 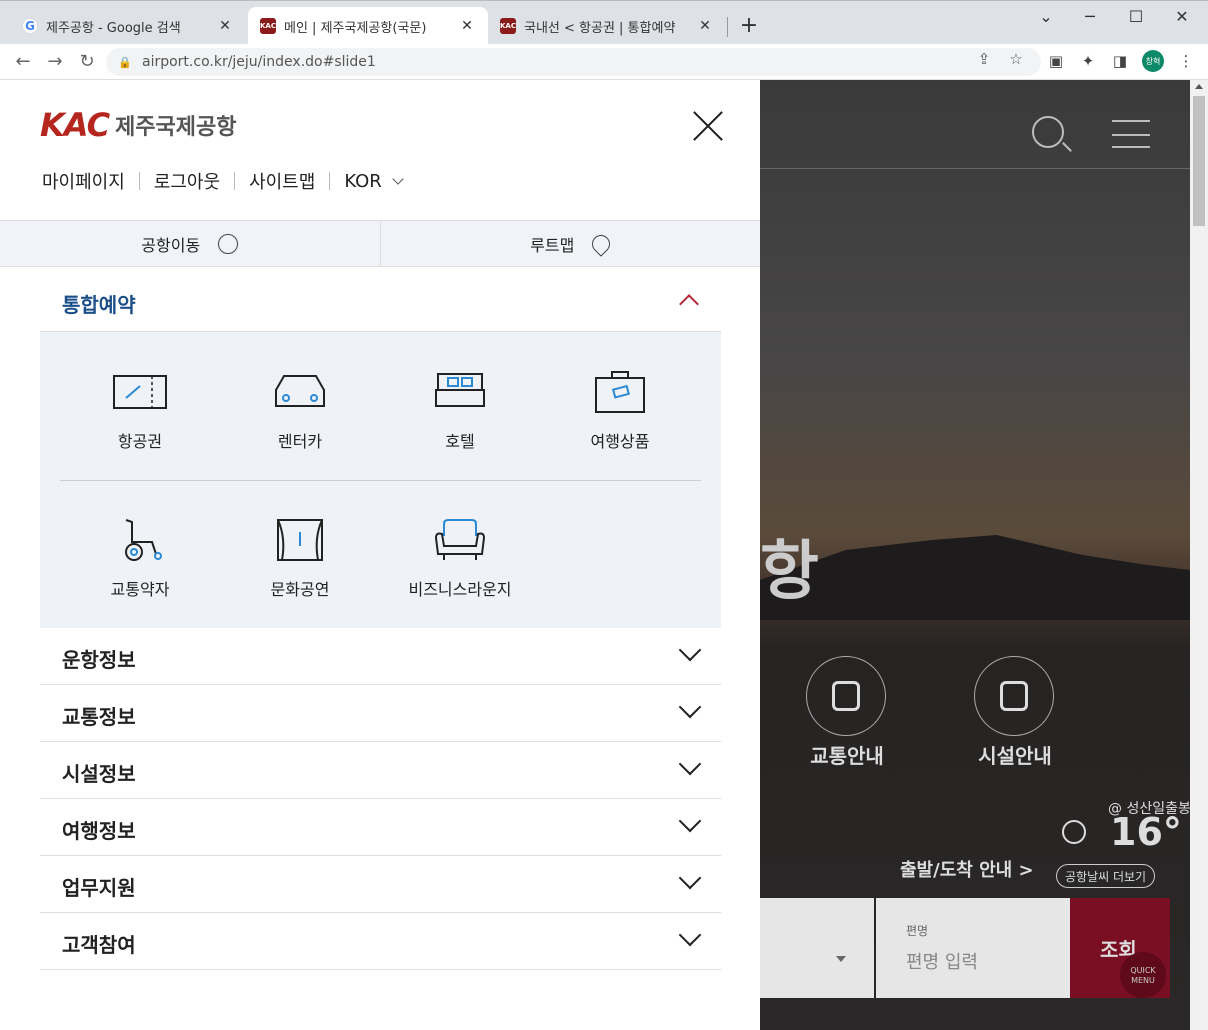 What do you see at coordinates (380, 299) in the screenshot?
I see `section-integrated-booking: 통합예약` at bounding box center [380, 299].